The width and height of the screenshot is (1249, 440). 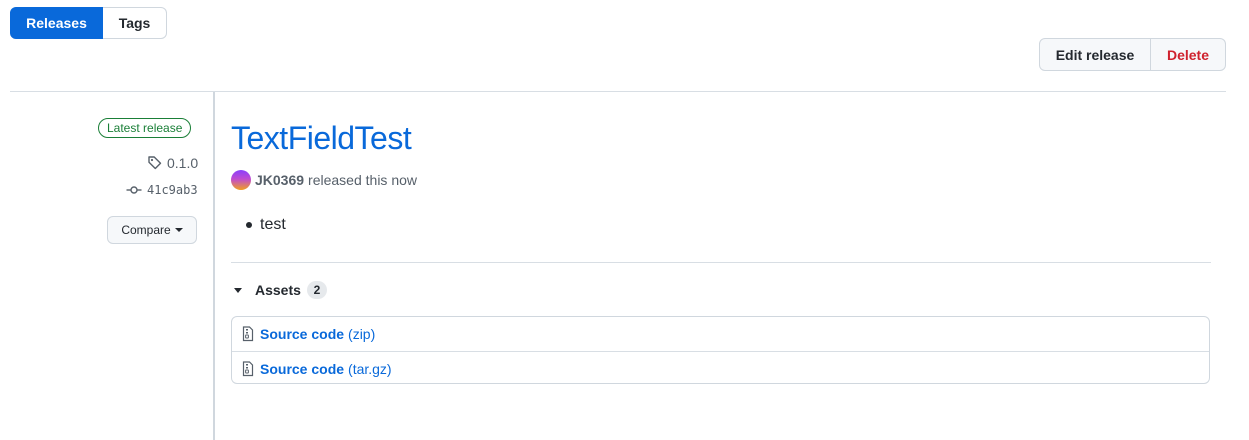 I want to click on release-actions: Edit release Delete, so click(x=1132, y=54).